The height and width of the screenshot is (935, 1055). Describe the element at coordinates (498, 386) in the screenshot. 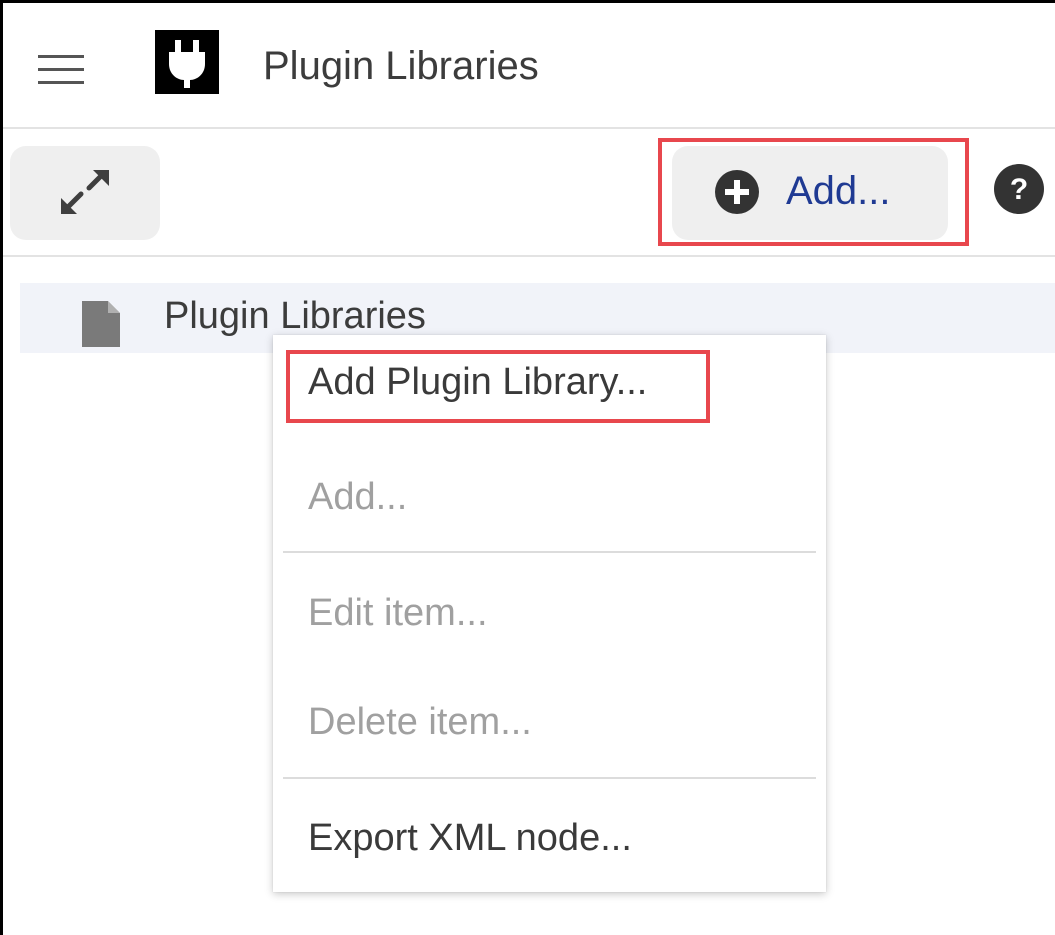

I see `menu-item-highlight` at that location.